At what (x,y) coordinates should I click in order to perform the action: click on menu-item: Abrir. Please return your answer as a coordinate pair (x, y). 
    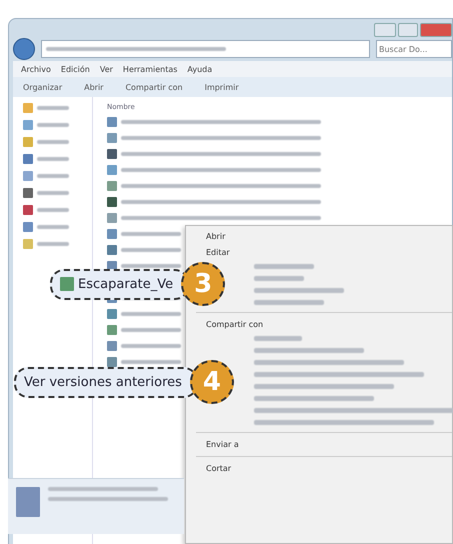
    Looking at the image, I should click on (329, 236).